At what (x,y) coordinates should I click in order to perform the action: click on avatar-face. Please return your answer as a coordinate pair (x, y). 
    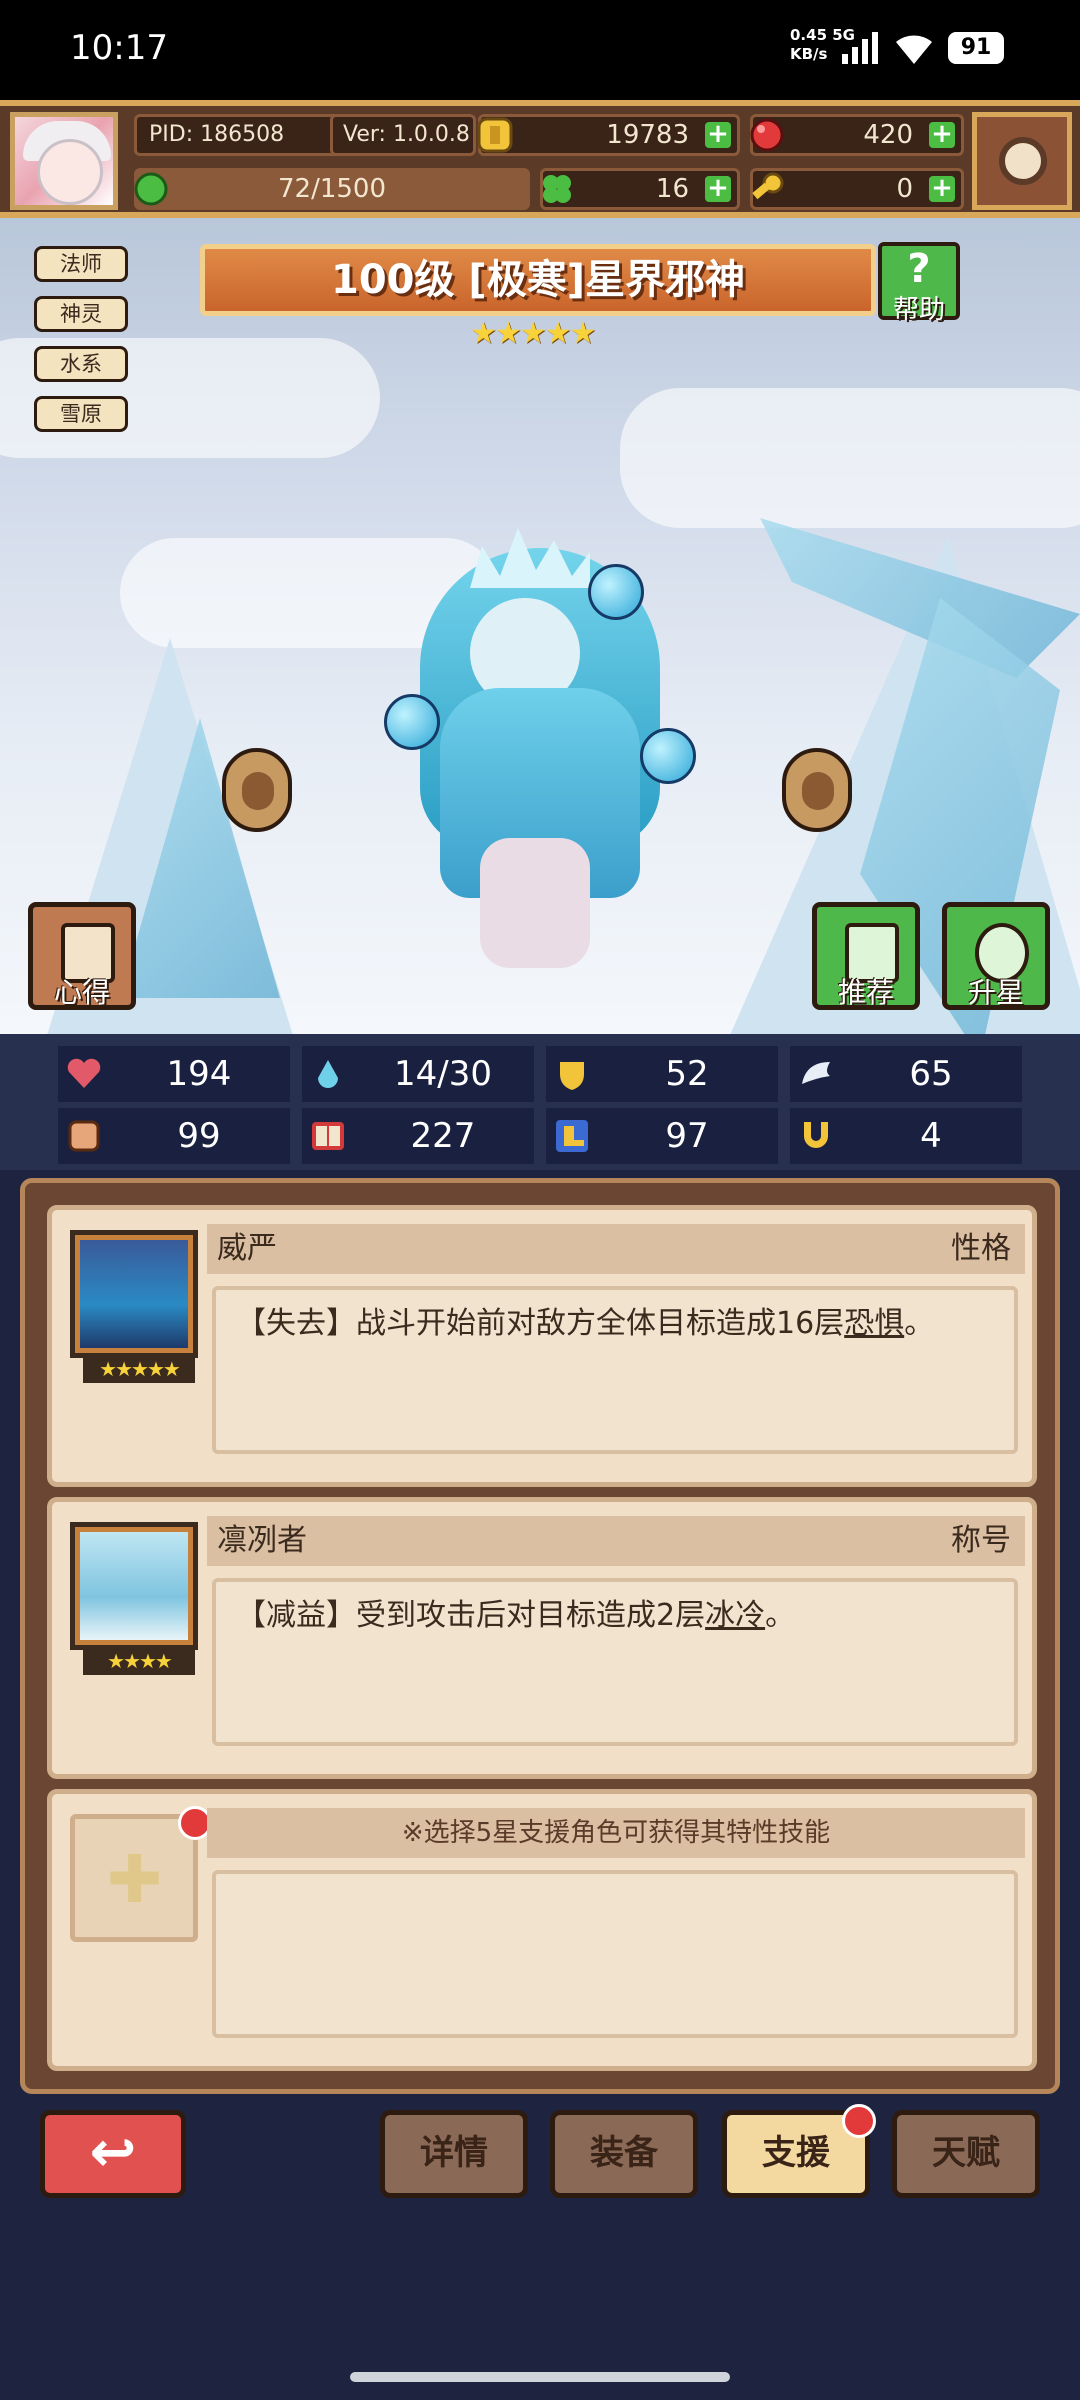
    Looking at the image, I should click on (70, 172).